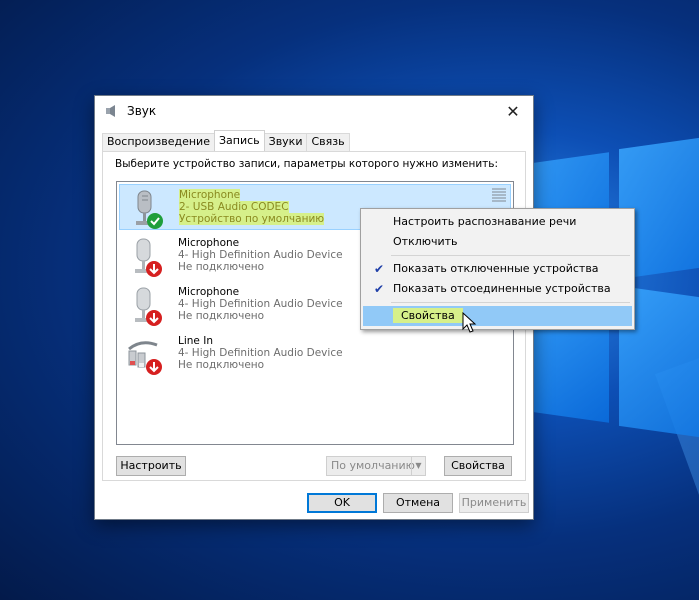  Describe the element at coordinates (110, 111) in the screenshot. I see `speaker-icon` at that location.